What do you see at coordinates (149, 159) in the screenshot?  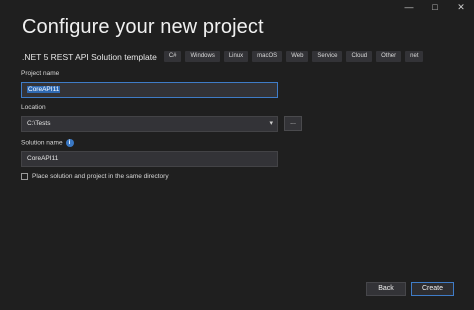 I see `solution-name-input: CoreAPI11` at bounding box center [149, 159].